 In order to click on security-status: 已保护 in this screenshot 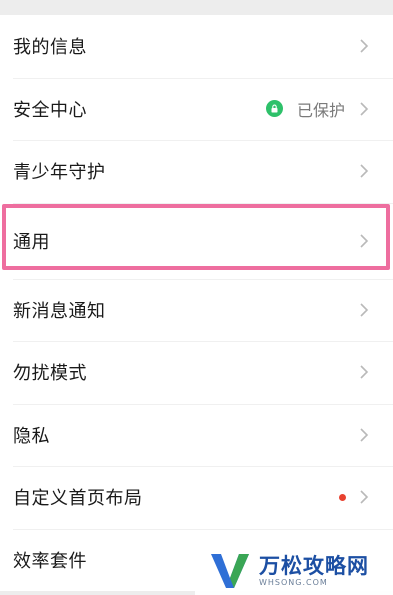, I will do `click(305, 109)`.